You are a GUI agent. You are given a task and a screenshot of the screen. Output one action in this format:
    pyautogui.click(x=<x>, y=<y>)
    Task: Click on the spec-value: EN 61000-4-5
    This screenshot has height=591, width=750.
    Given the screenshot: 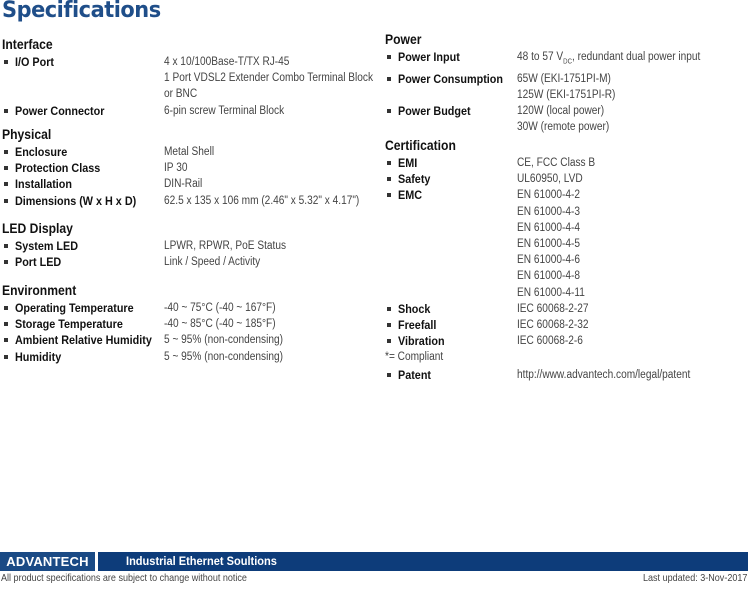 What is the action you would take?
    pyautogui.click(x=549, y=244)
    